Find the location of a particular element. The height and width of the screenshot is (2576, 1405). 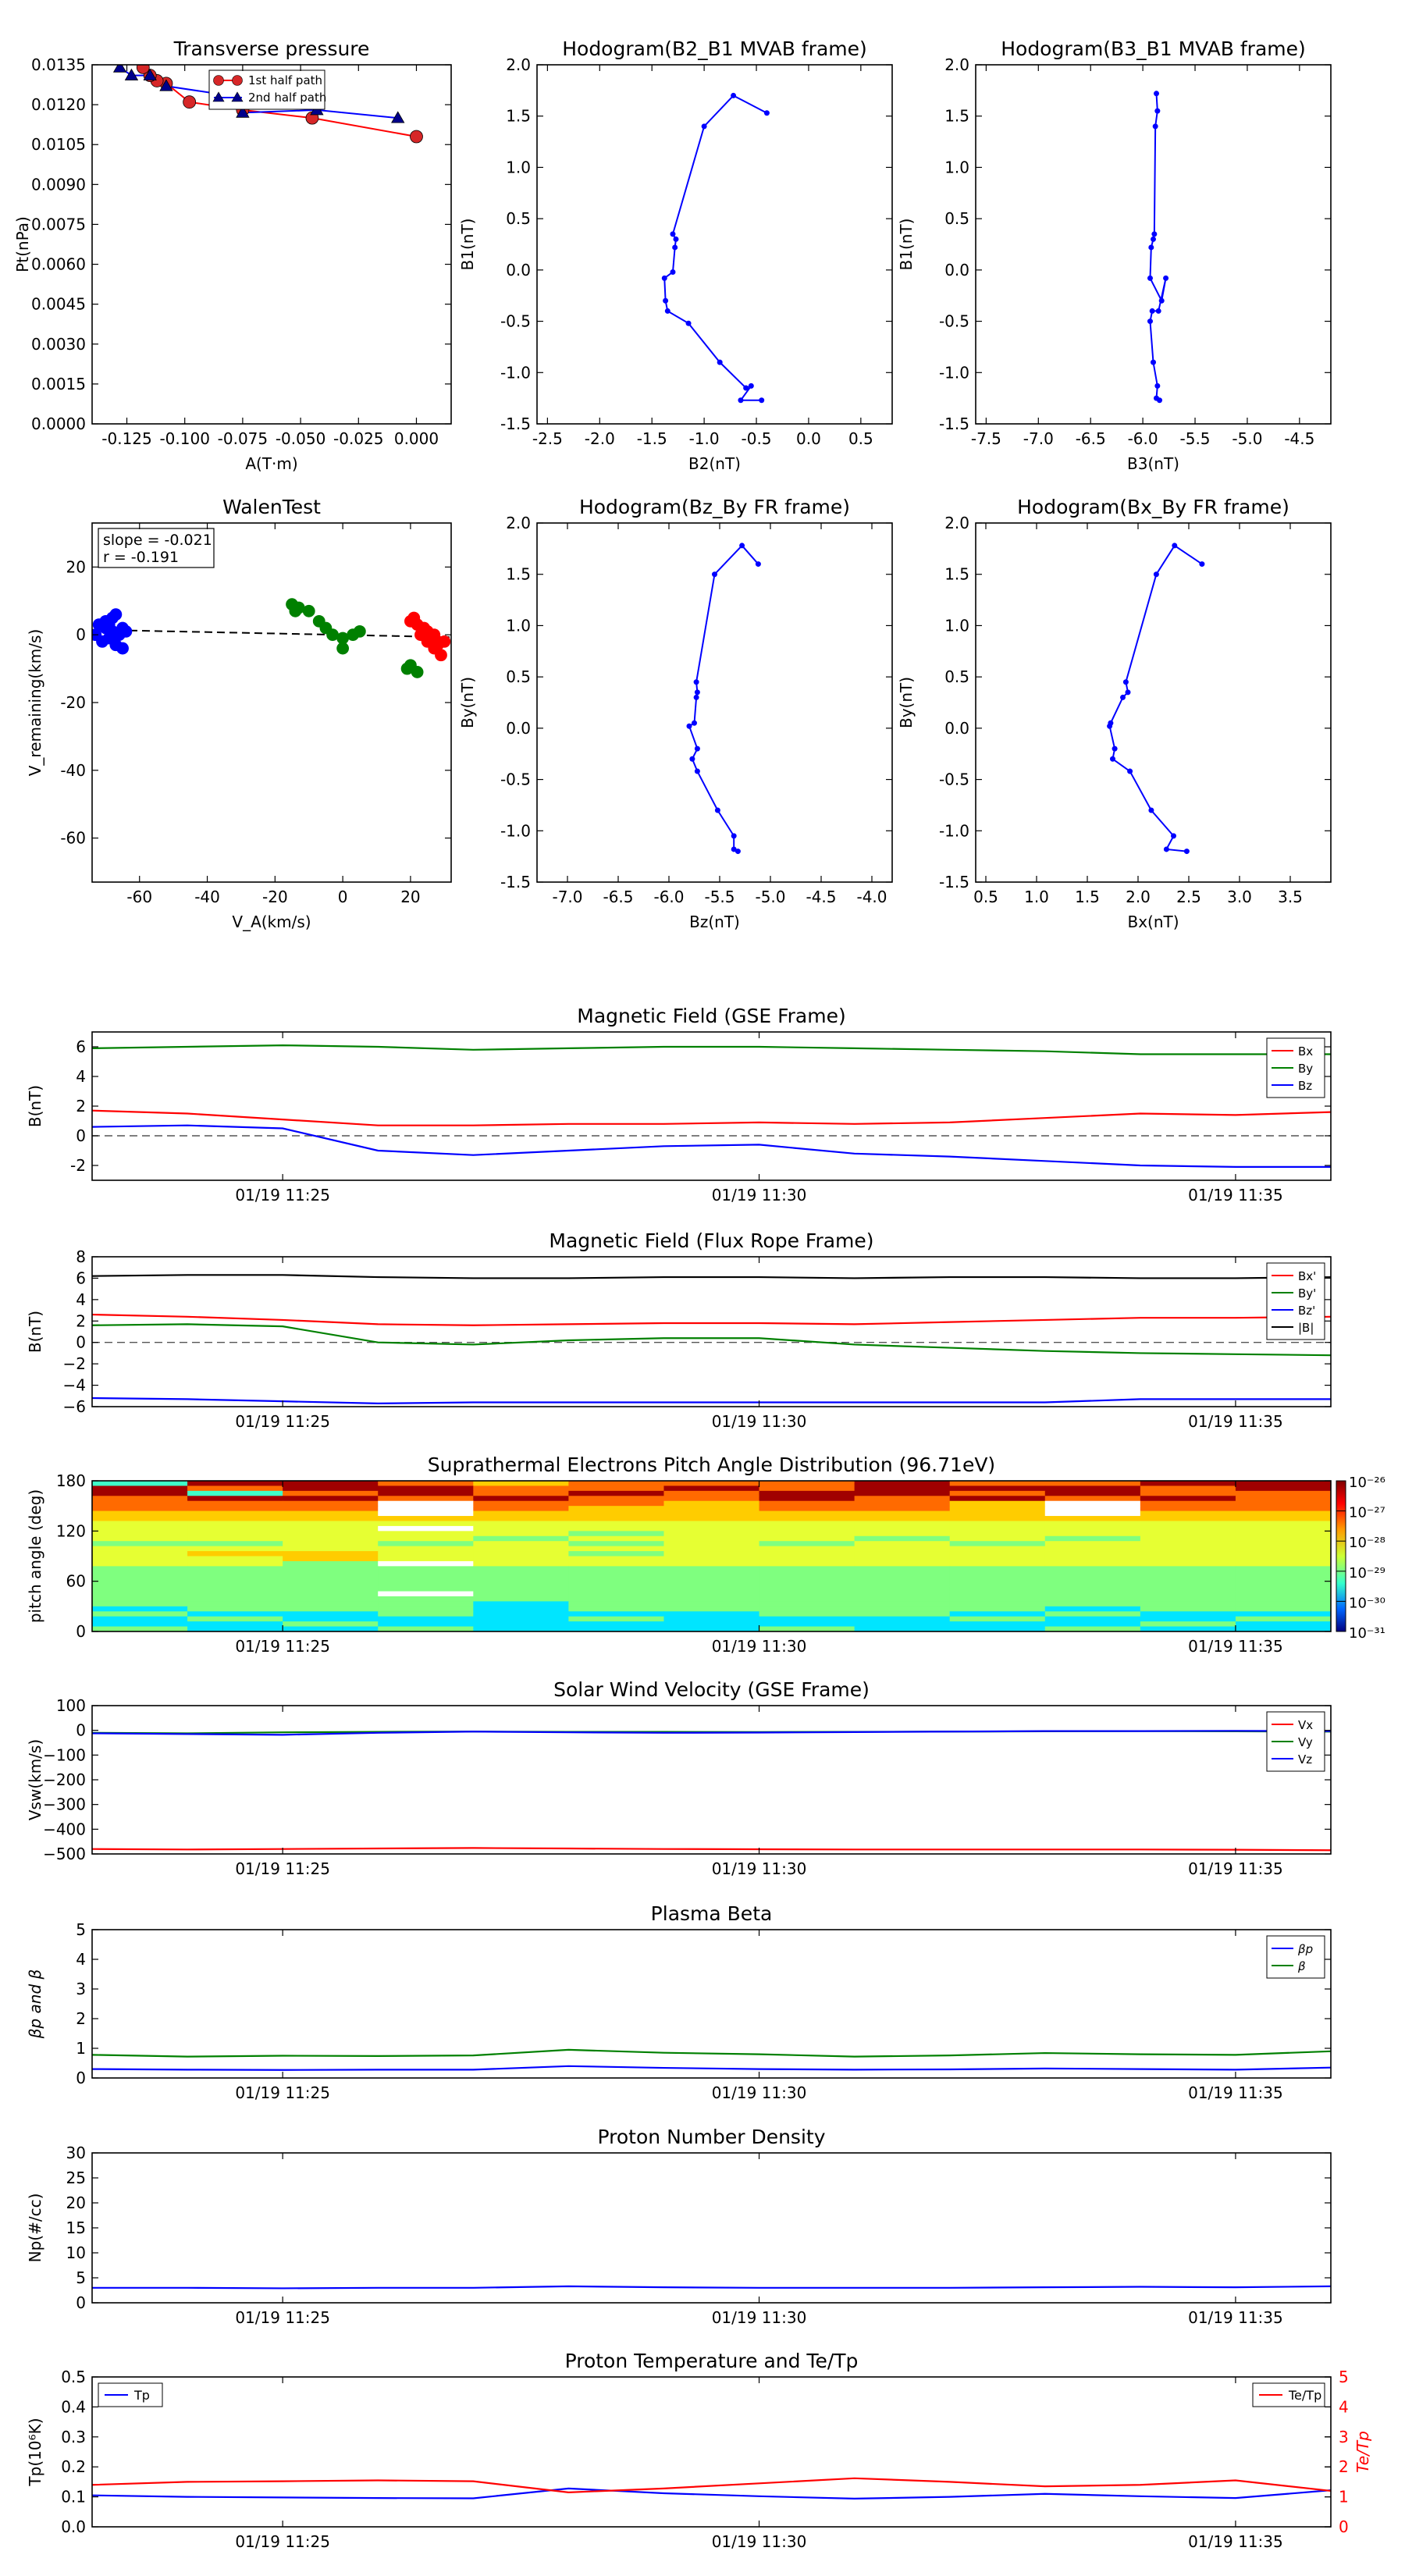

tp-y2tick-label: 1 is located at coordinates (1344, 2497).